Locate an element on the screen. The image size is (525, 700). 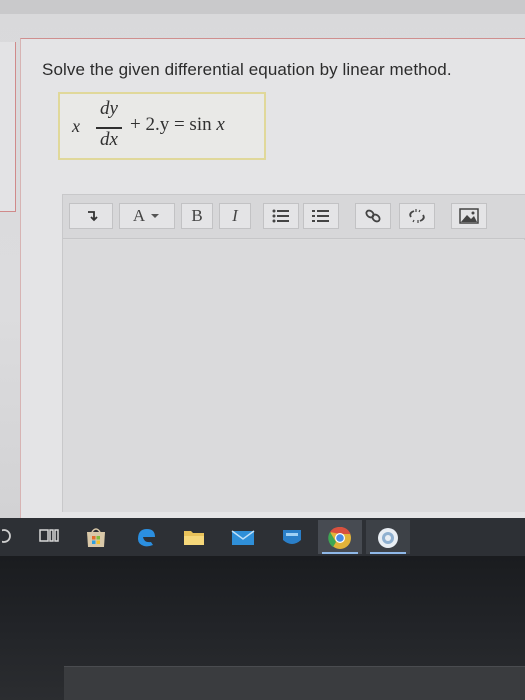
image-icon is located at coordinates (469, 216).